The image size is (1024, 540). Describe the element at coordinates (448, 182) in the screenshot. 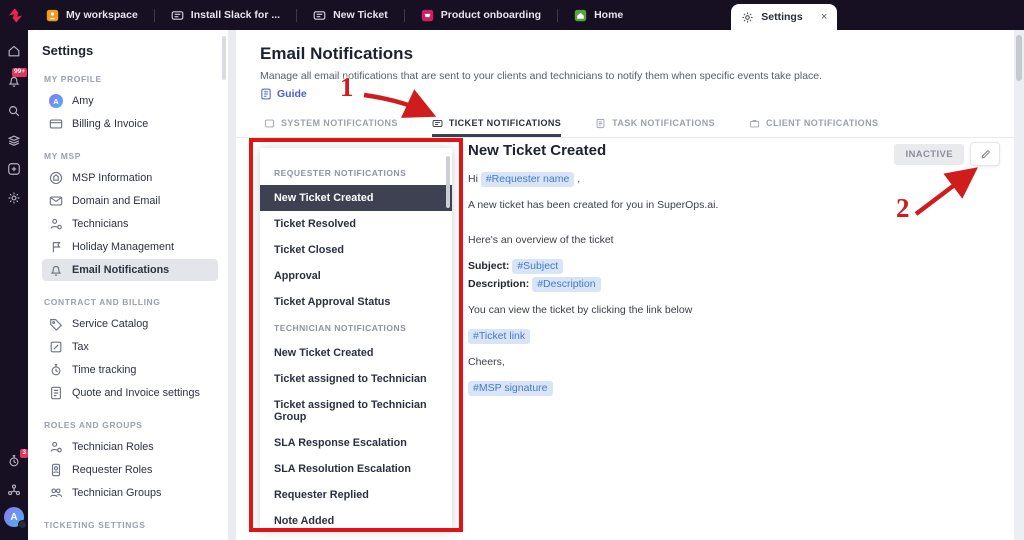

I see `list-scrollbar` at that location.